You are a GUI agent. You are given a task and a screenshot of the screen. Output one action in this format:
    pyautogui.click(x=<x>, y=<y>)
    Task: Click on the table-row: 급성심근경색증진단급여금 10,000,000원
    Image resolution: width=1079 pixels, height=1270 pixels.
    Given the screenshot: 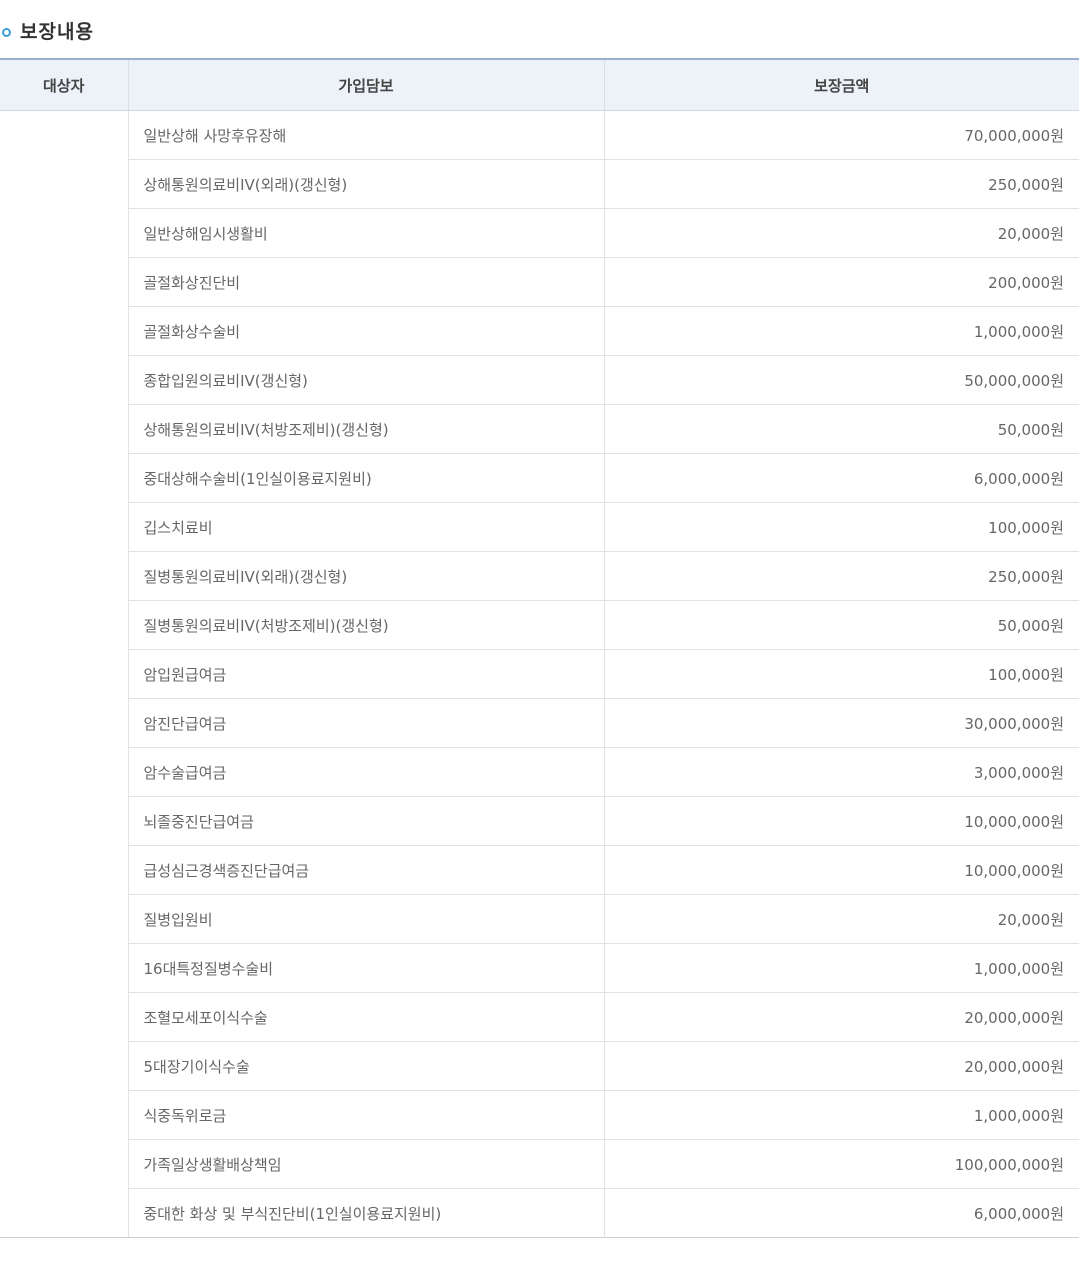 What is the action you would take?
    pyautogui.click(x=539, y=870)
    